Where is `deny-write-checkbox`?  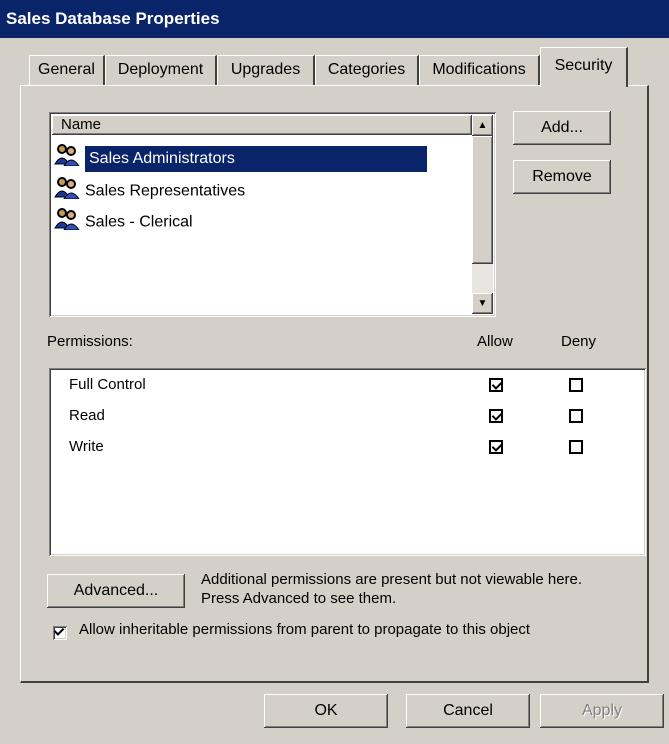 deny-write-checkbox is located at coordinates (576, 447).